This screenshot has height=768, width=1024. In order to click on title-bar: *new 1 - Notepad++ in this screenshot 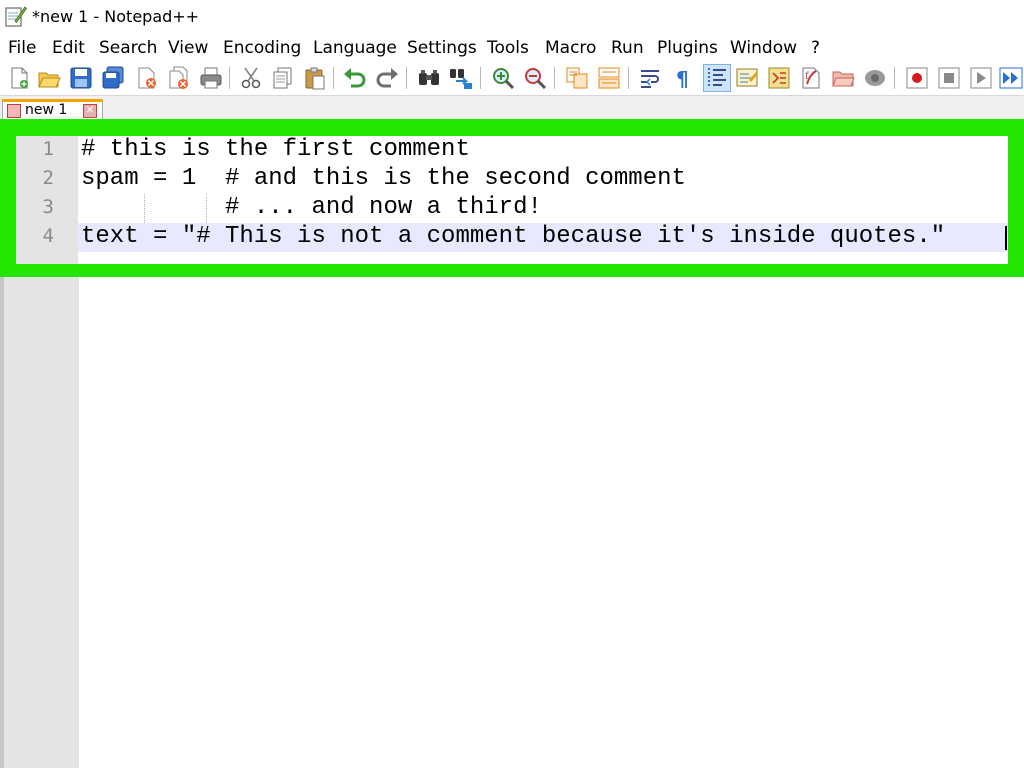, I will do `click(512, 17)`.